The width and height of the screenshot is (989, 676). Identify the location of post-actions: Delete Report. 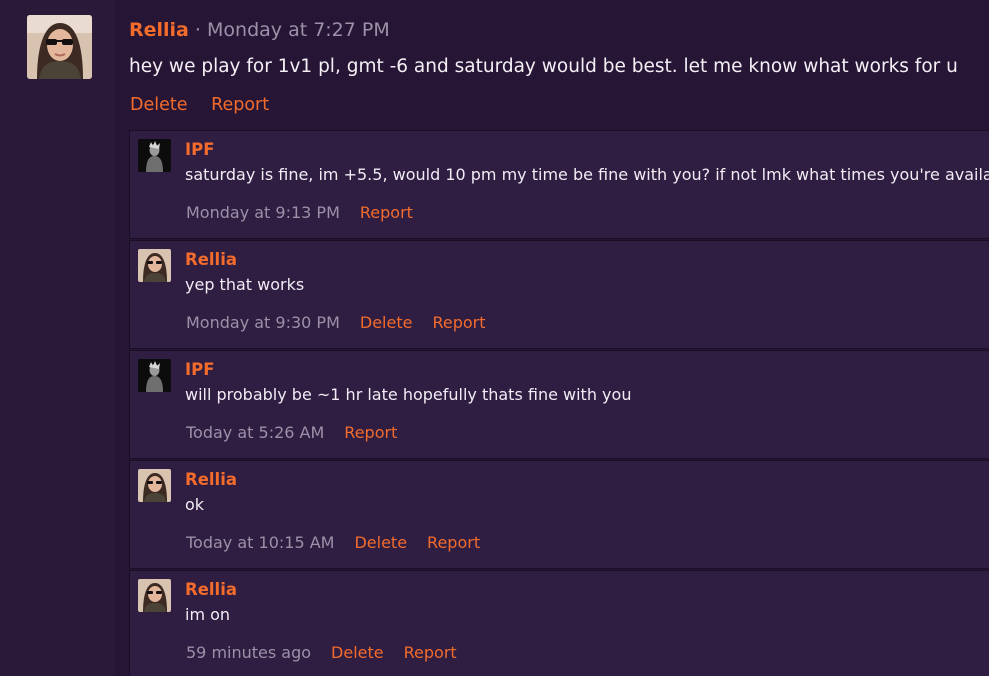
(199, 105).